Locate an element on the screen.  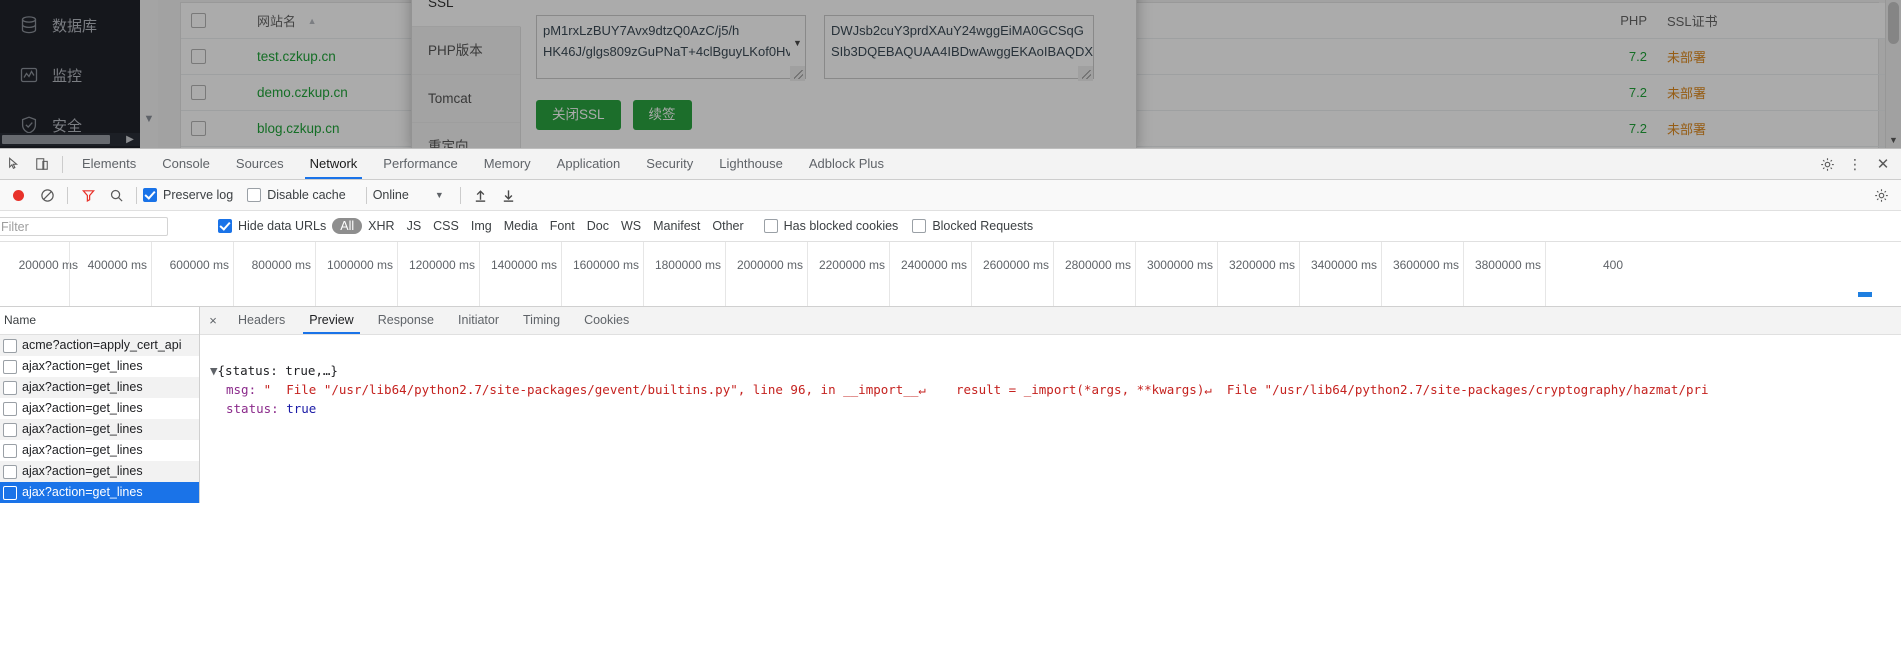
filter-type-img: Img is located at coordinates (481, 226).